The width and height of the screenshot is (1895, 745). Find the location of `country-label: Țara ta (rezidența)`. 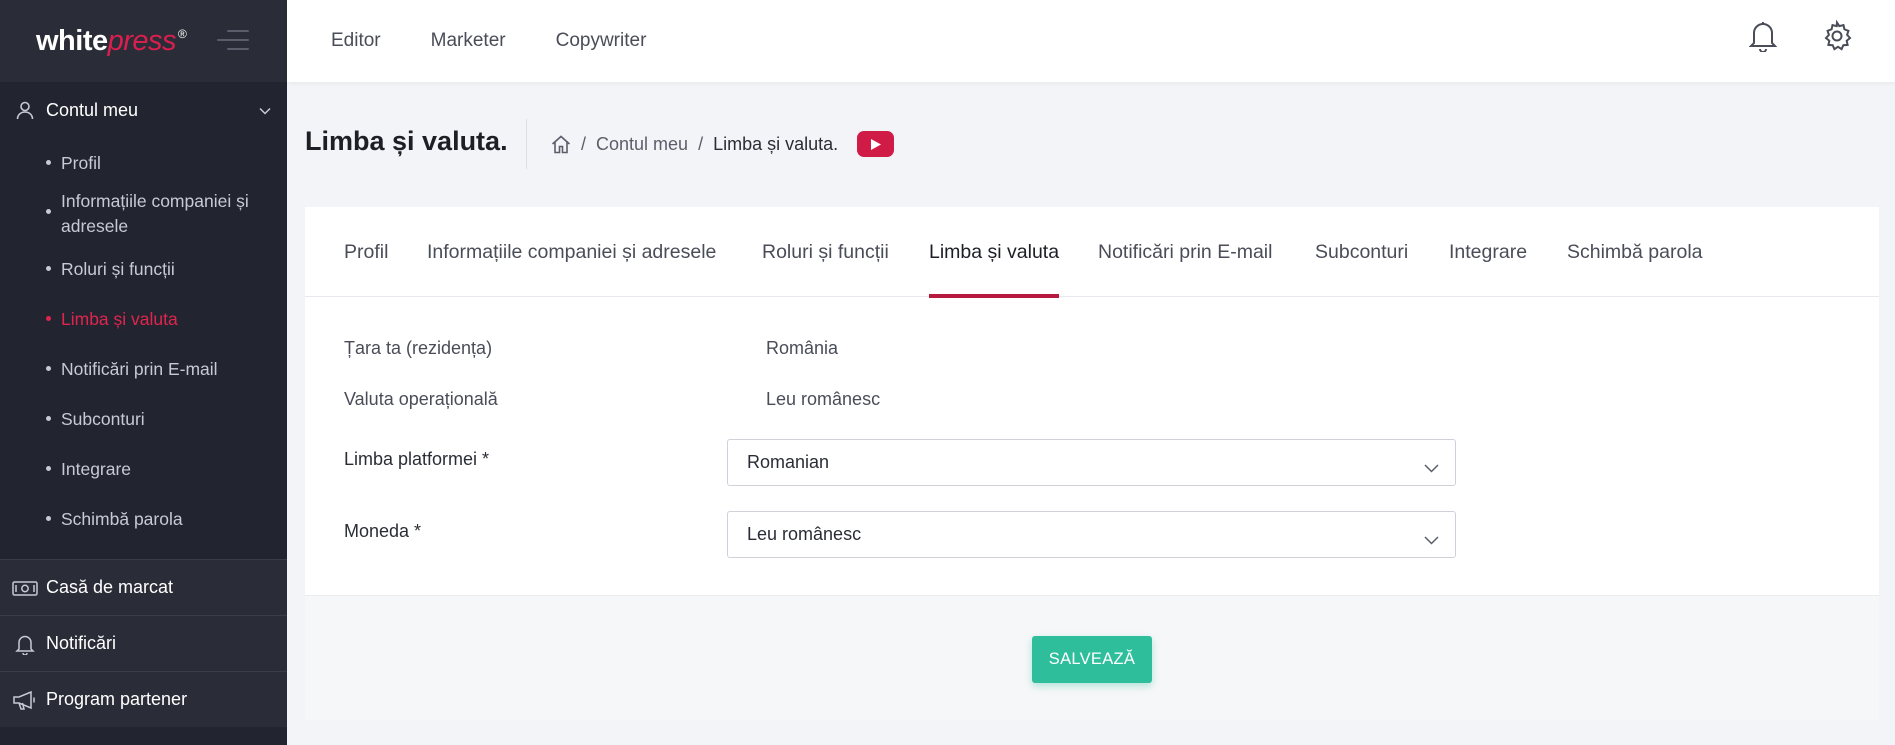

country-label: Țara ta (rezidența) is located at coordinates (418, 348).